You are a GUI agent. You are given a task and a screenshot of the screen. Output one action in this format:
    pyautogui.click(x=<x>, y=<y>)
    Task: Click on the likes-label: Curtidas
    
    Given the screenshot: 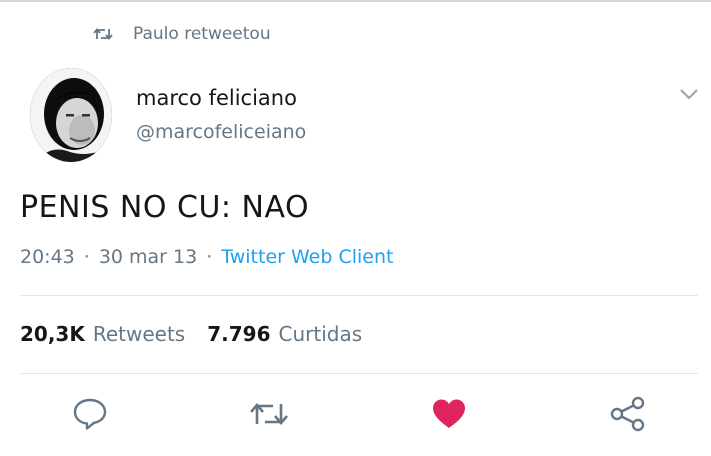 What is the action you would take?
    pyautogui.click(x=320, y=334)
    